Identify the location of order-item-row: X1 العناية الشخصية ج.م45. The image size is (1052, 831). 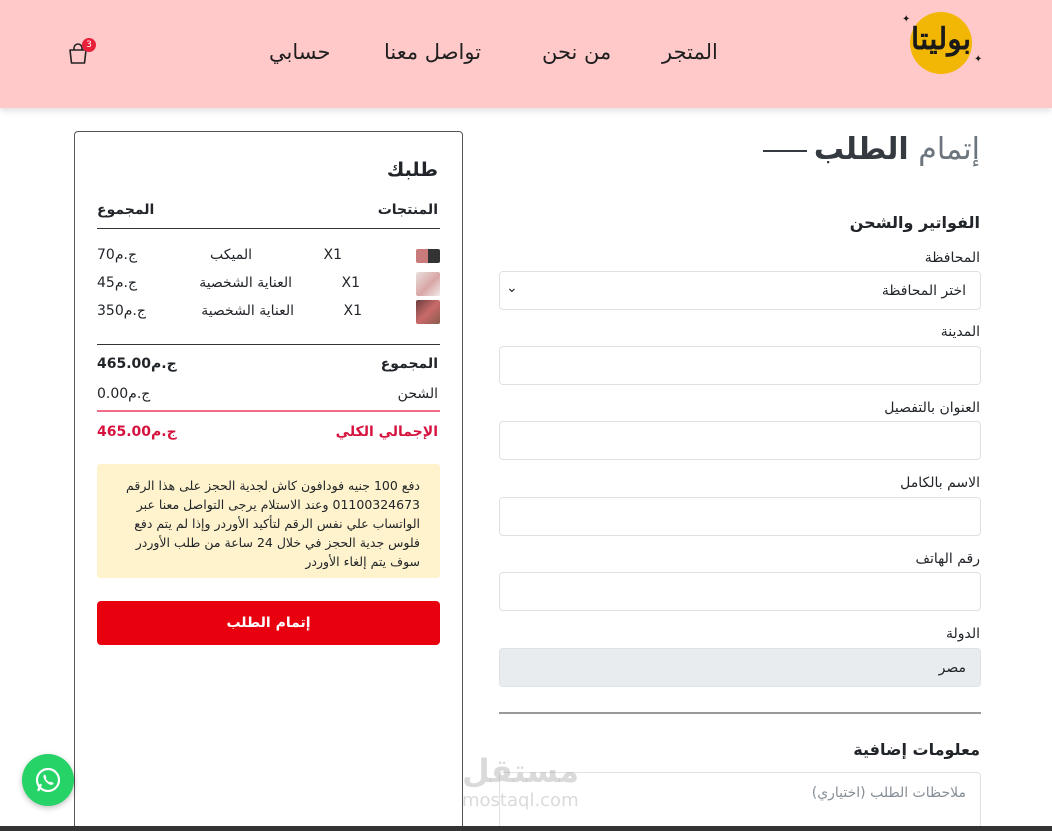
(268, 285).